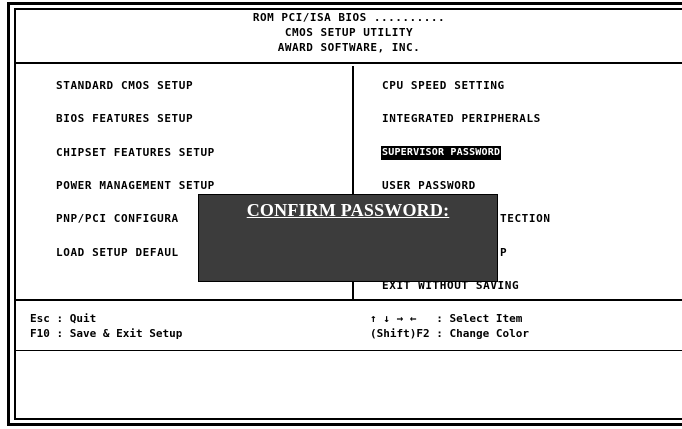  What do you see at coordinates (348, 210) in the screenshot?
I see `dialog-title: CONFIRM PASSWORD:` at bounding box center [348, 210].